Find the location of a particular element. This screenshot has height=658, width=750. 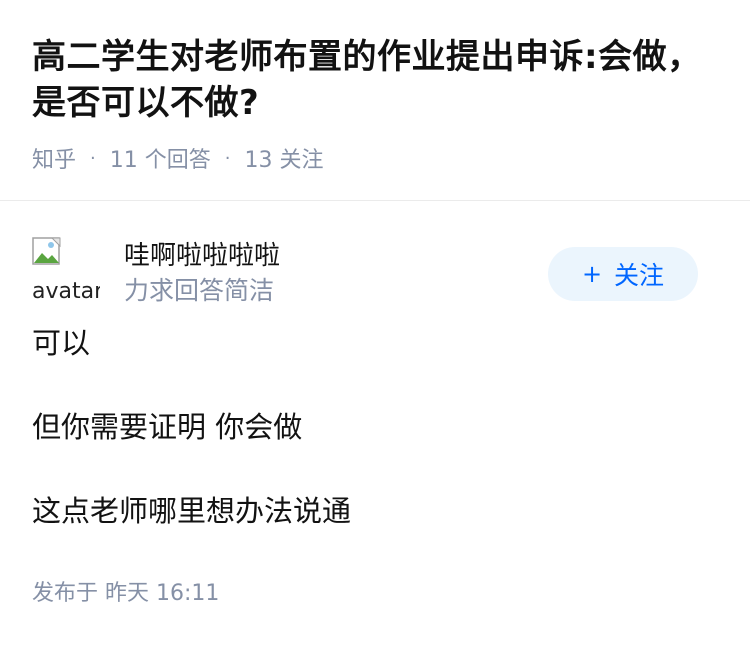

author-headline: 力求回答简洁 is located at coordinates (199, 290).